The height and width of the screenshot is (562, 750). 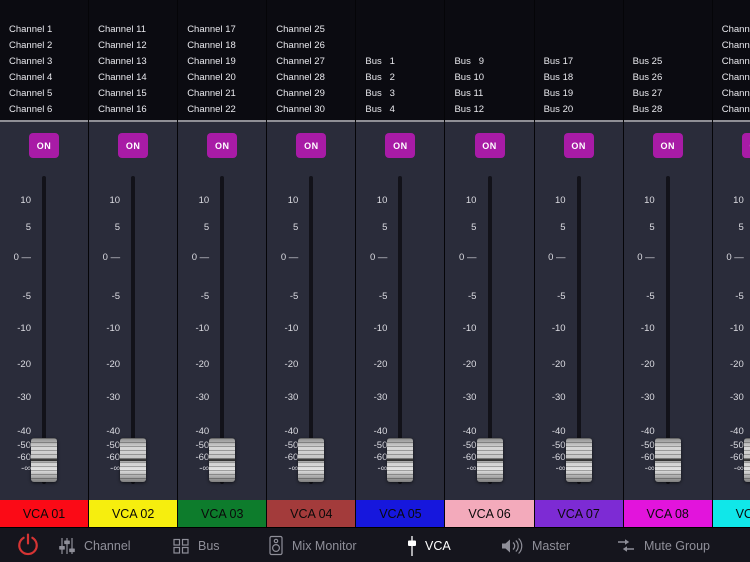 I want to click on assigned-source-label: Channel 2, so click(x=31, y=45).